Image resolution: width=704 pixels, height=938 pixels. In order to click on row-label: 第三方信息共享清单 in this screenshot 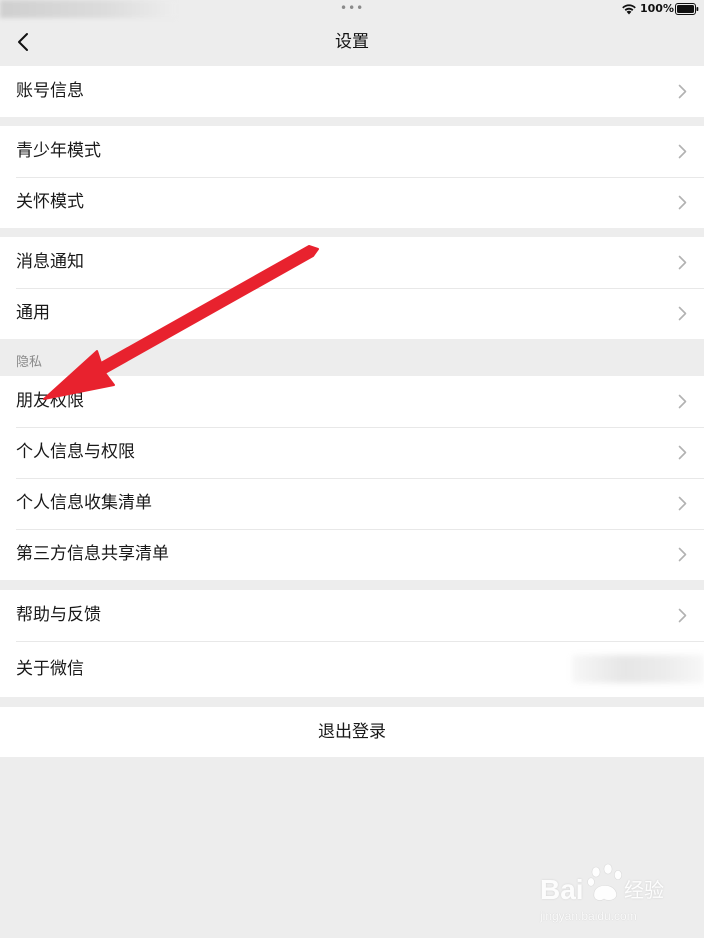, I will do `click(92, 554)`.